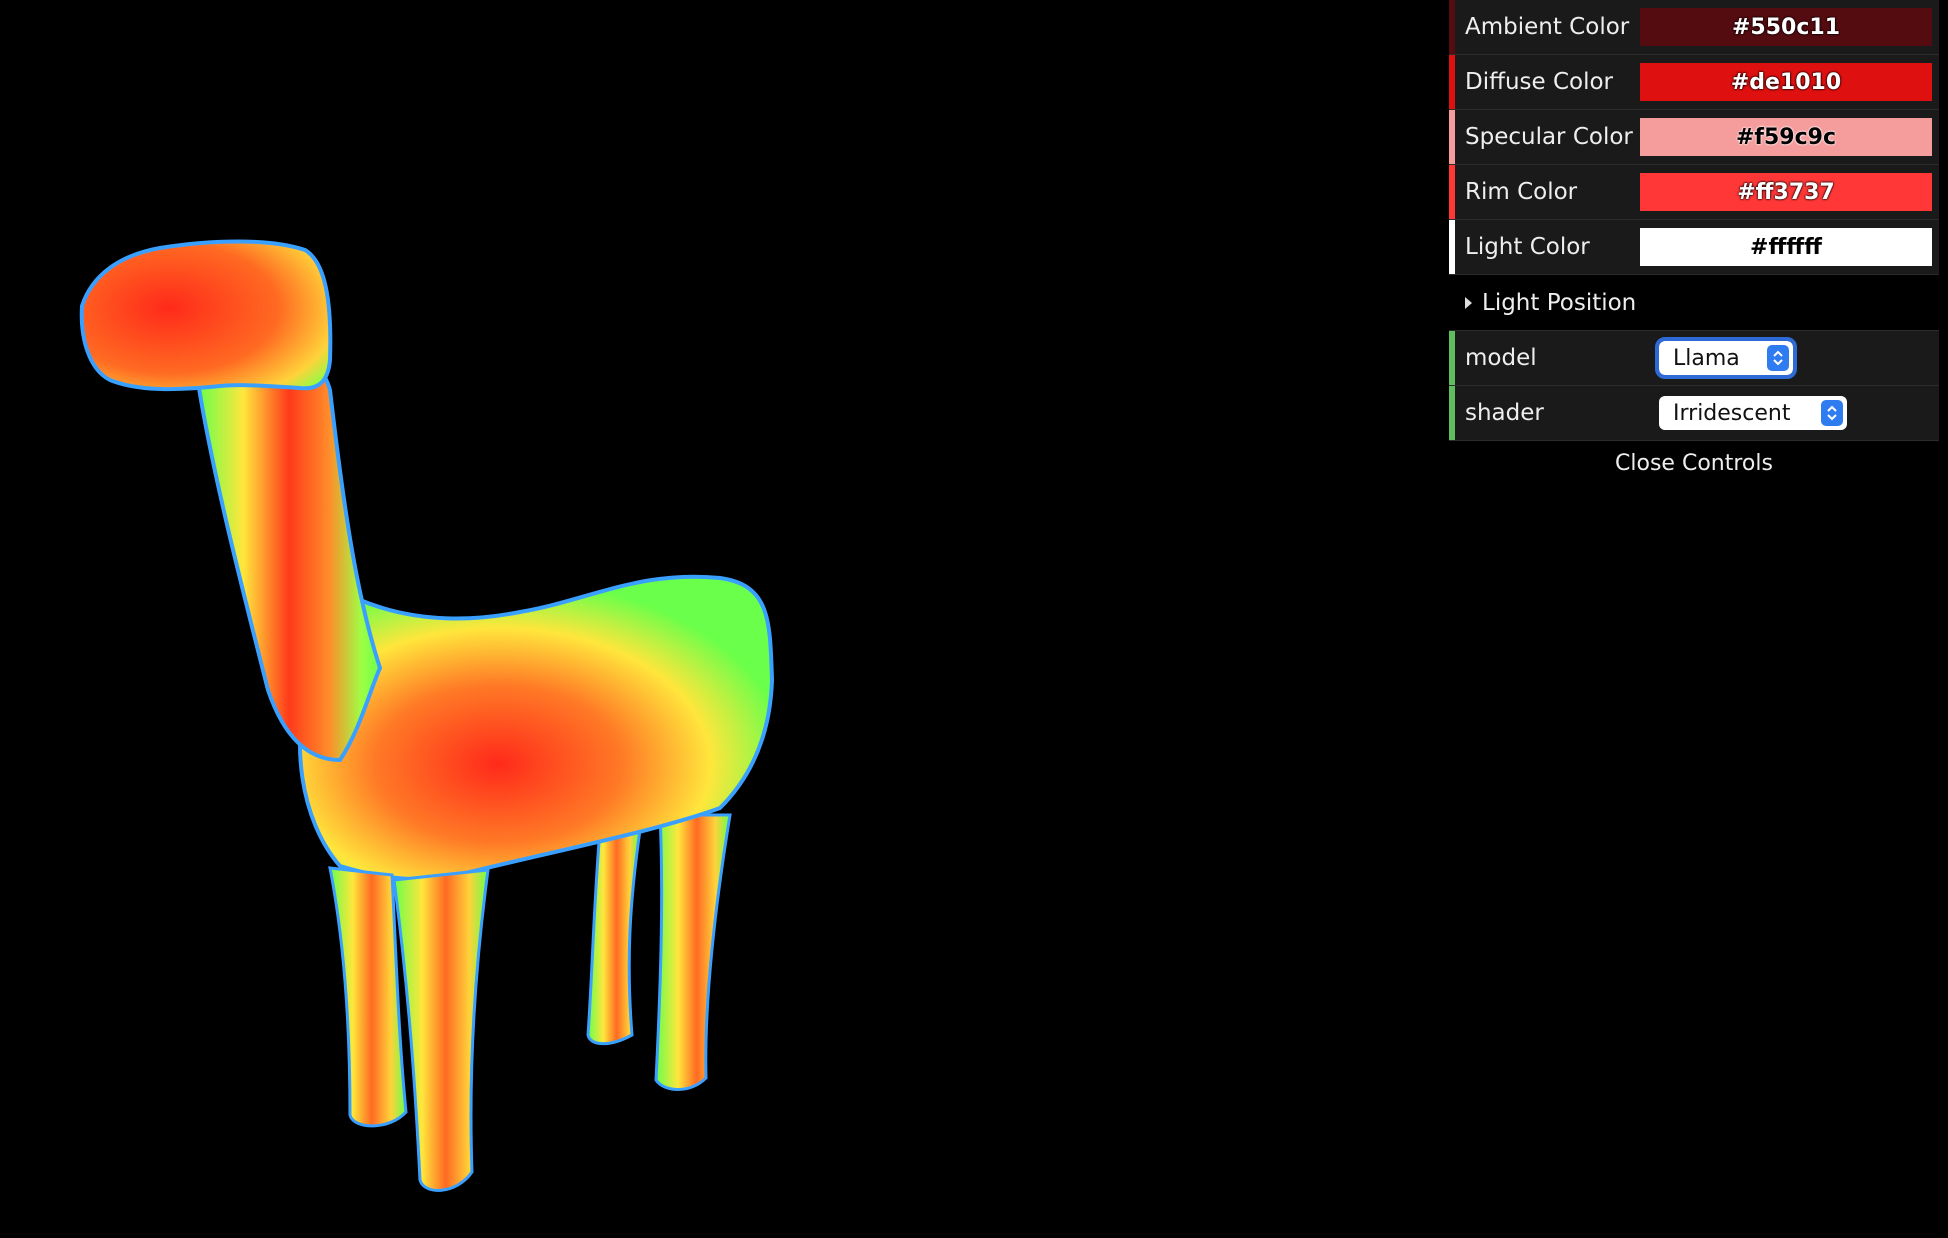 The height and width of the screenshot is (1238, 1948). Describe the element at coordinates (368, 997) in the screenshot. I see `front-leg-left` at that location.